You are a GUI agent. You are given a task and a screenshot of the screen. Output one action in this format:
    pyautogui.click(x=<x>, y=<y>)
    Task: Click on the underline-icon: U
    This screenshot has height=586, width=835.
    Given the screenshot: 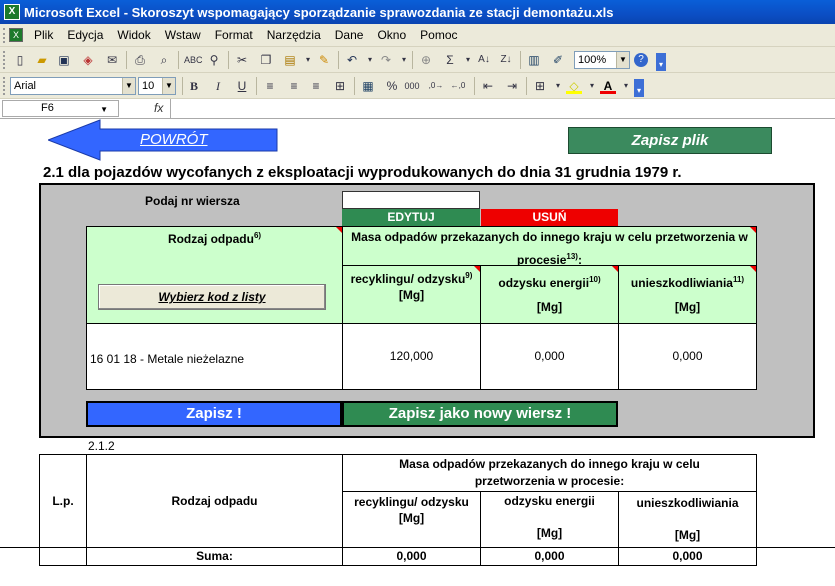 What is the action you would take?
    pyautogui.click(x=242, y=86)
    